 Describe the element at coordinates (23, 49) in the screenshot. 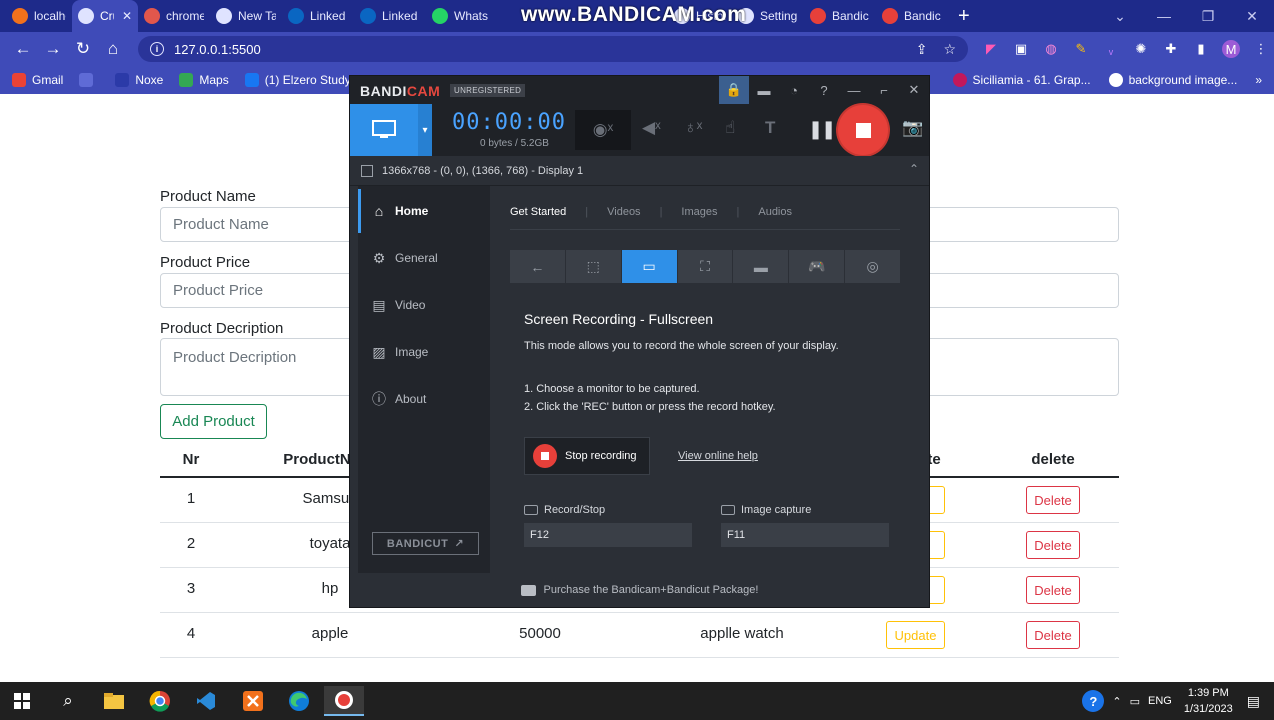

I see `back-button: ←` at that location.